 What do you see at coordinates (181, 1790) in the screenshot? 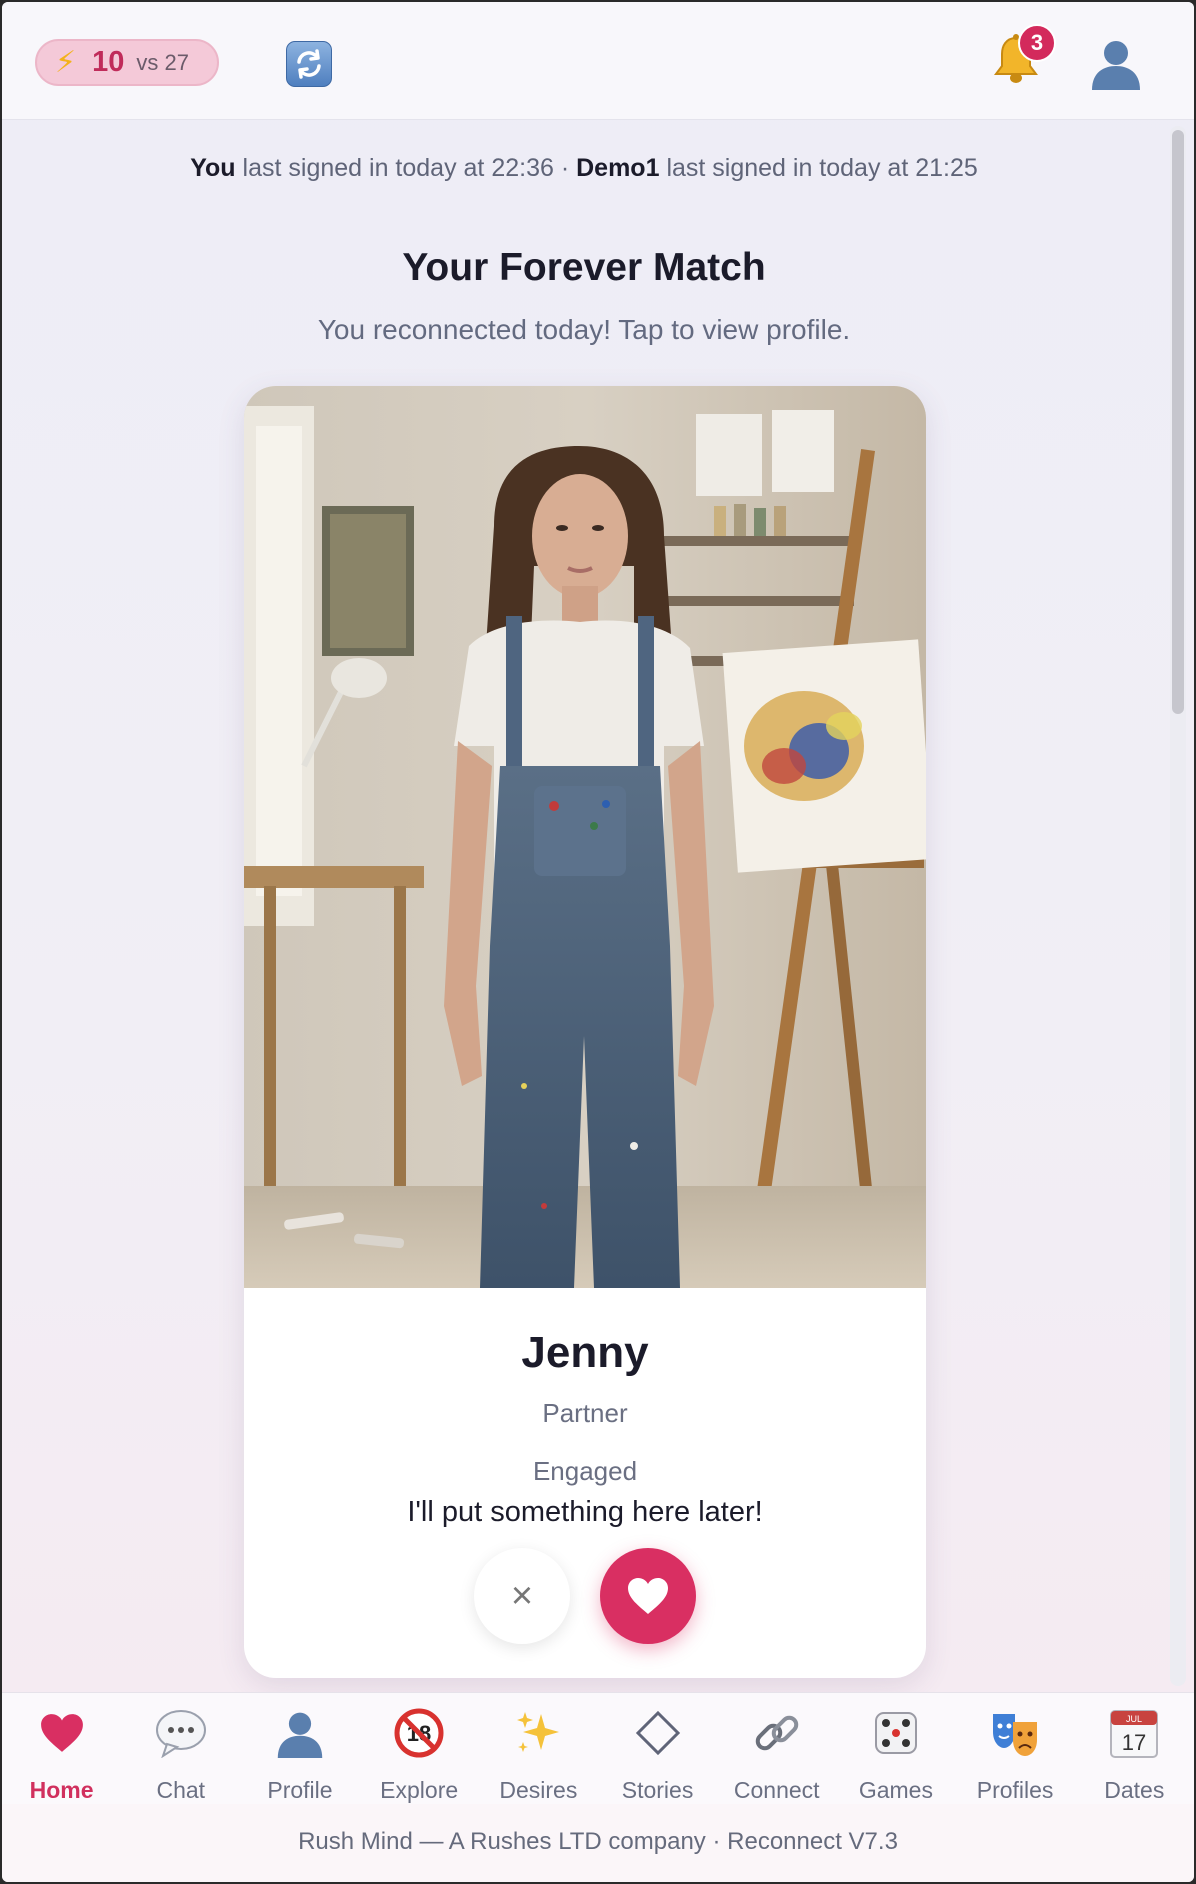
I see `nav-label-chat: Chat` at bounding box center [181, 1790].